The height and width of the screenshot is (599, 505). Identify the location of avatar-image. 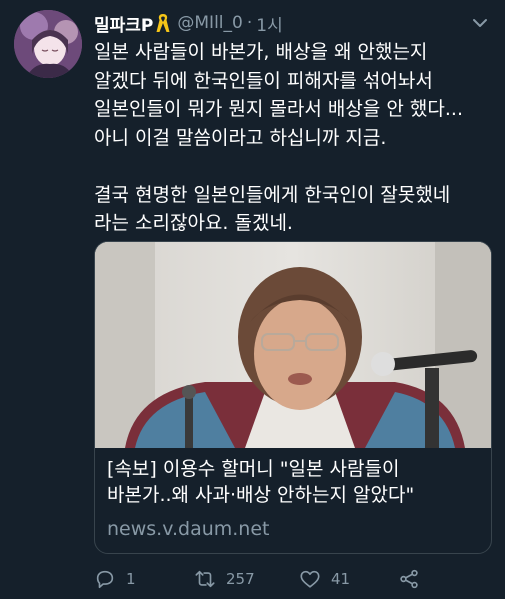
(48, 44).